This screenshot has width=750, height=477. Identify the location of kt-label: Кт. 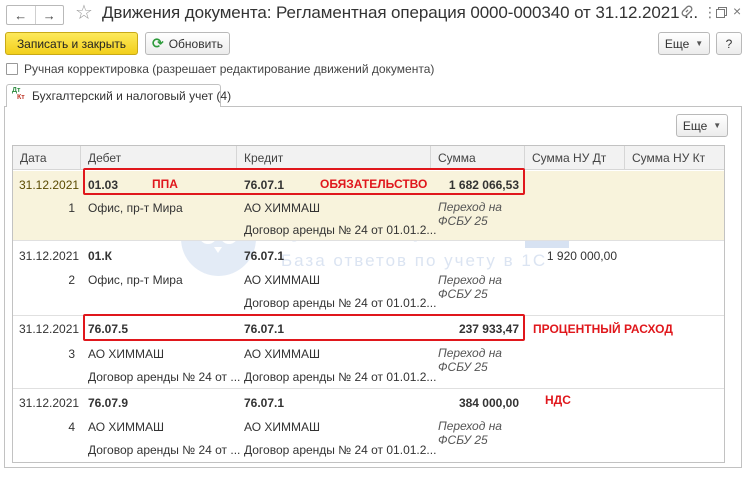
(21, 97).